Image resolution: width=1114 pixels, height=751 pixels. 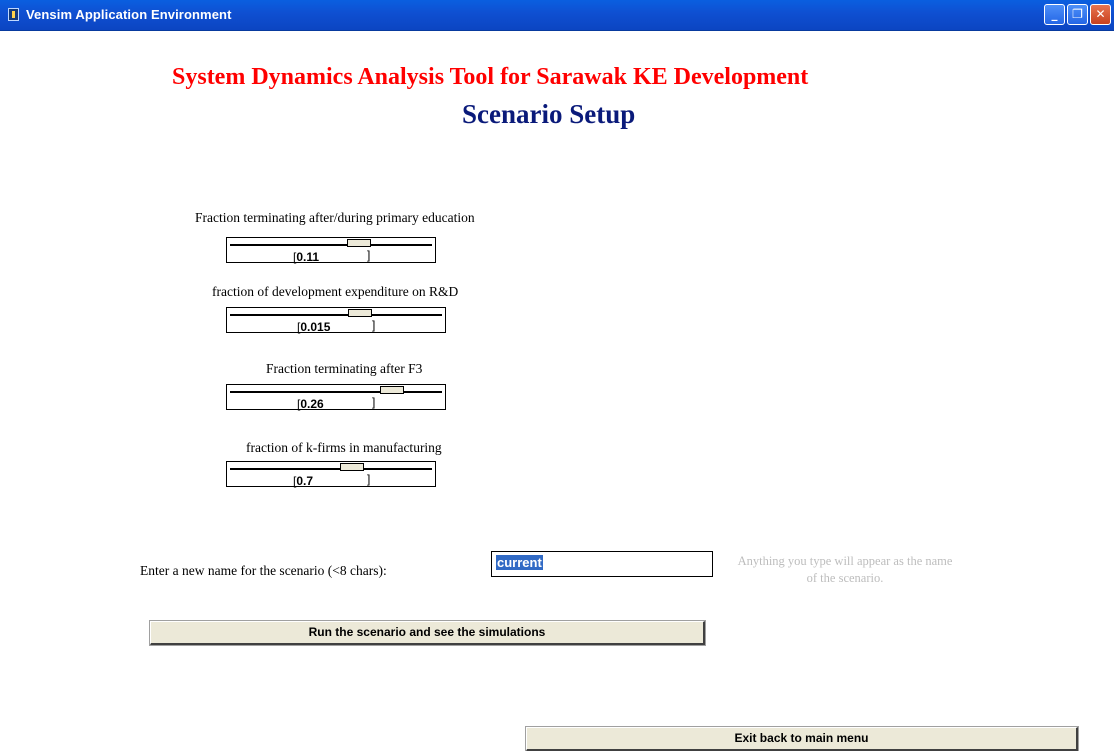 I want to click on slider-primary-education: 0.11 ], so click(x=331, y=250).